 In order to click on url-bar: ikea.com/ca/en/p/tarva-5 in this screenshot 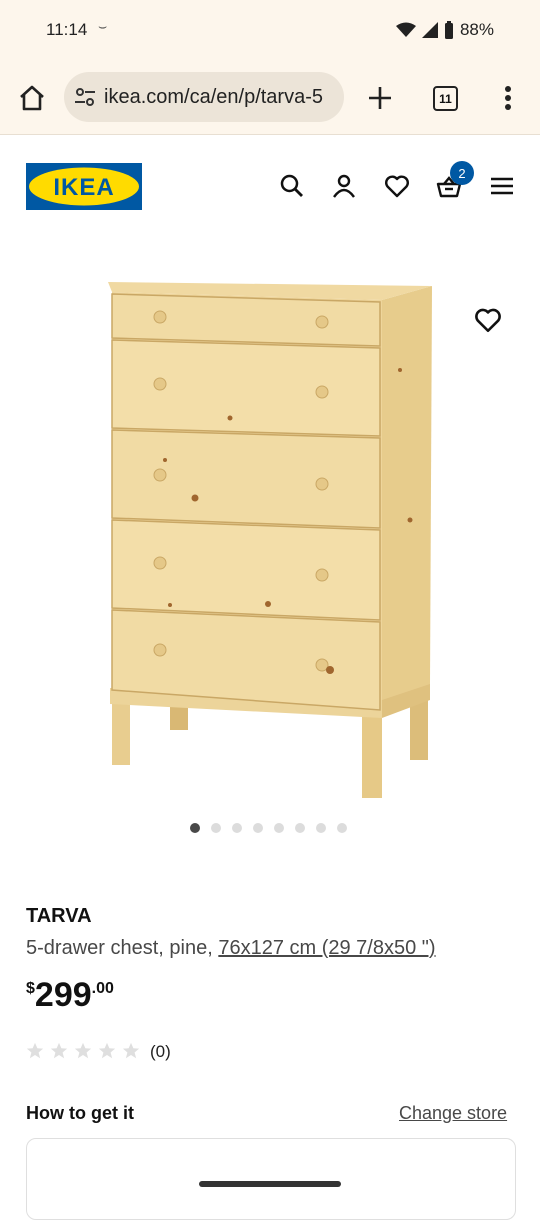, I will do `click(204, 97)`.